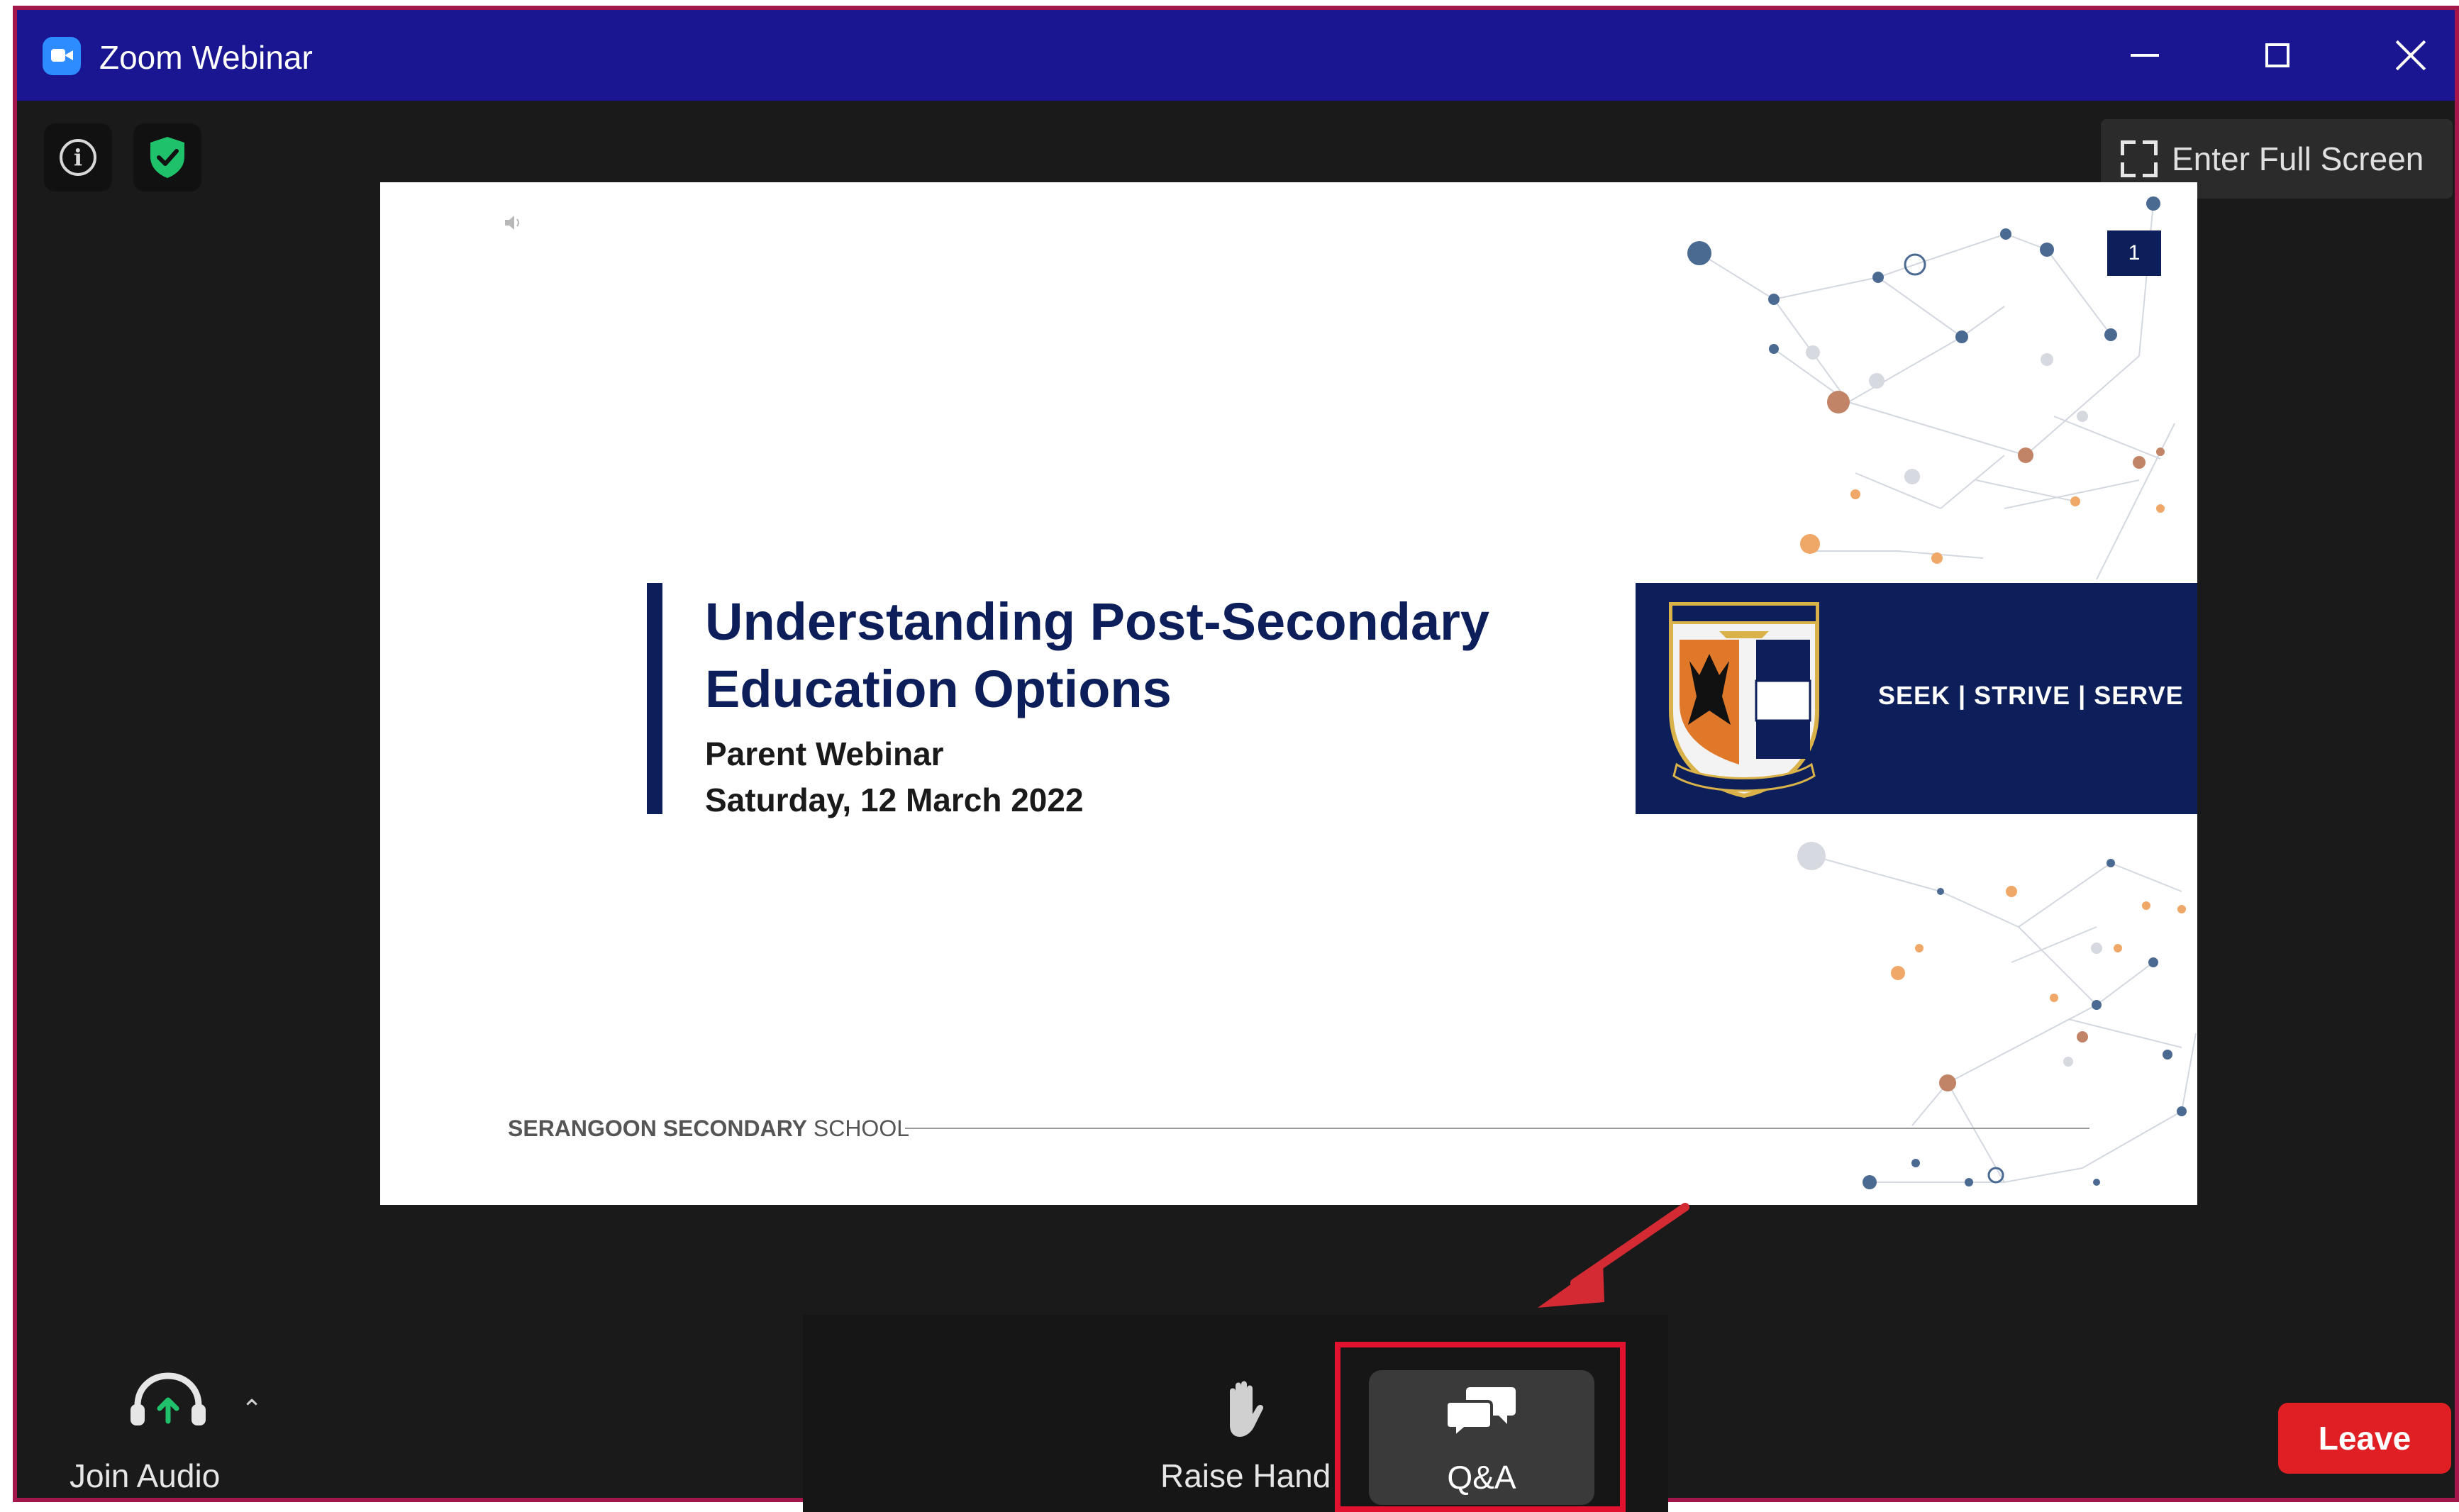 The width and height of the screenshot is (2459, 1512). Describe the element at coordinates (1246, 1475) in the screenshot. I see `raise-hand-label: Raise Hand` at that location.